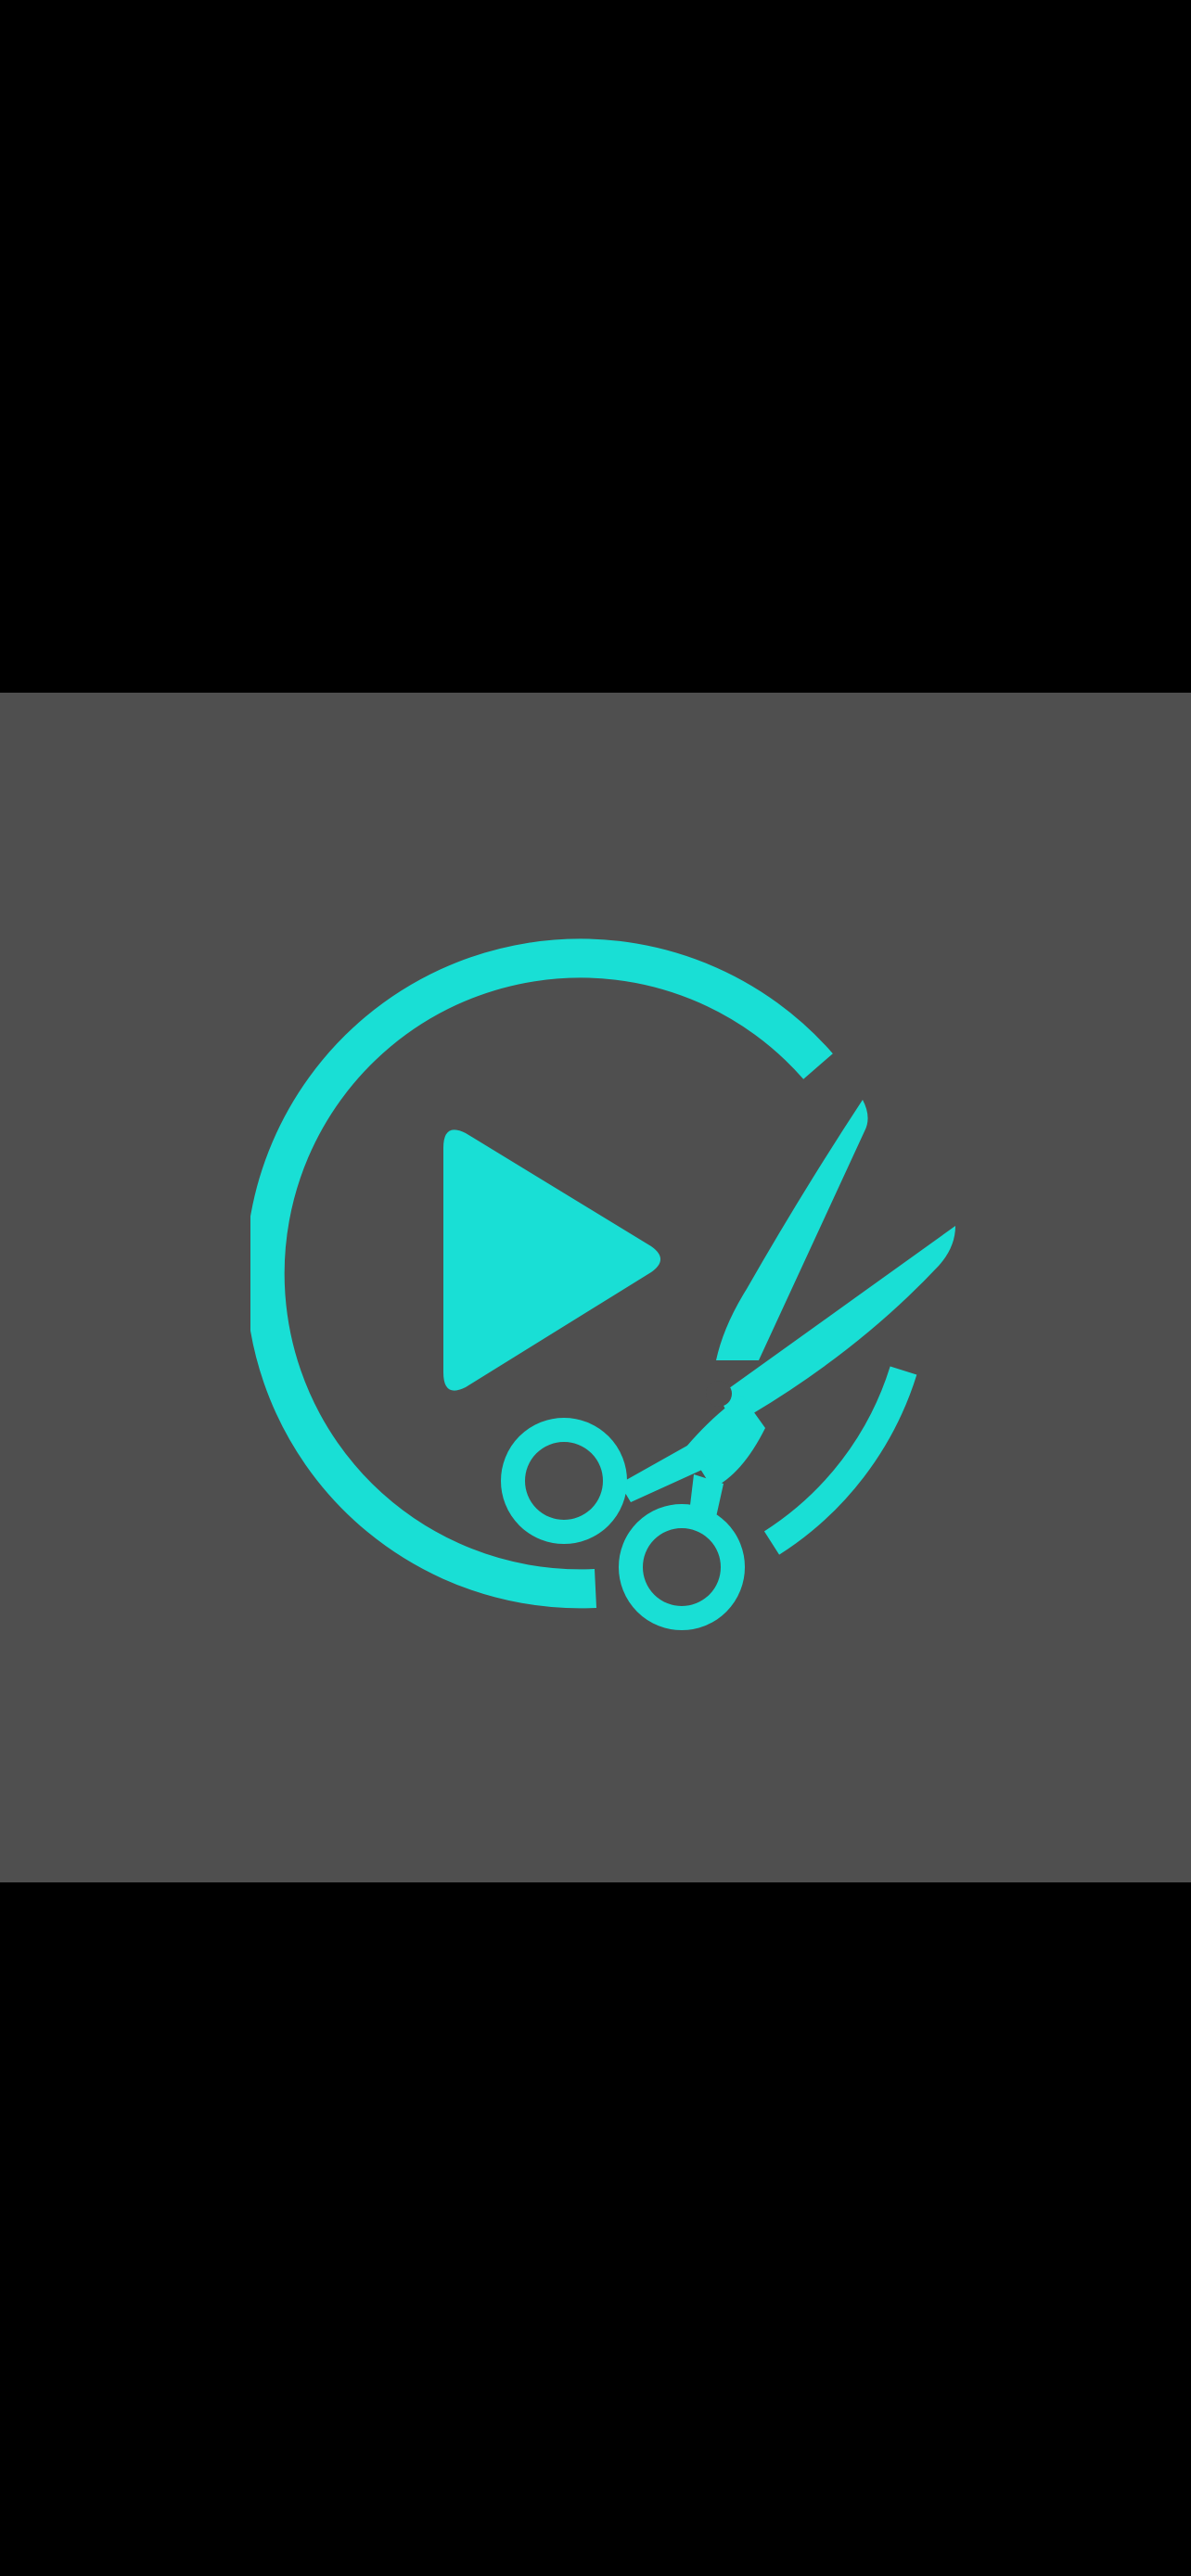 The image size is (1191, 2576). What do you see at coordinates (840, 1460) in the screenshot?
I see `circle-arc-segment-icon` at bounding box center [840, 1460].